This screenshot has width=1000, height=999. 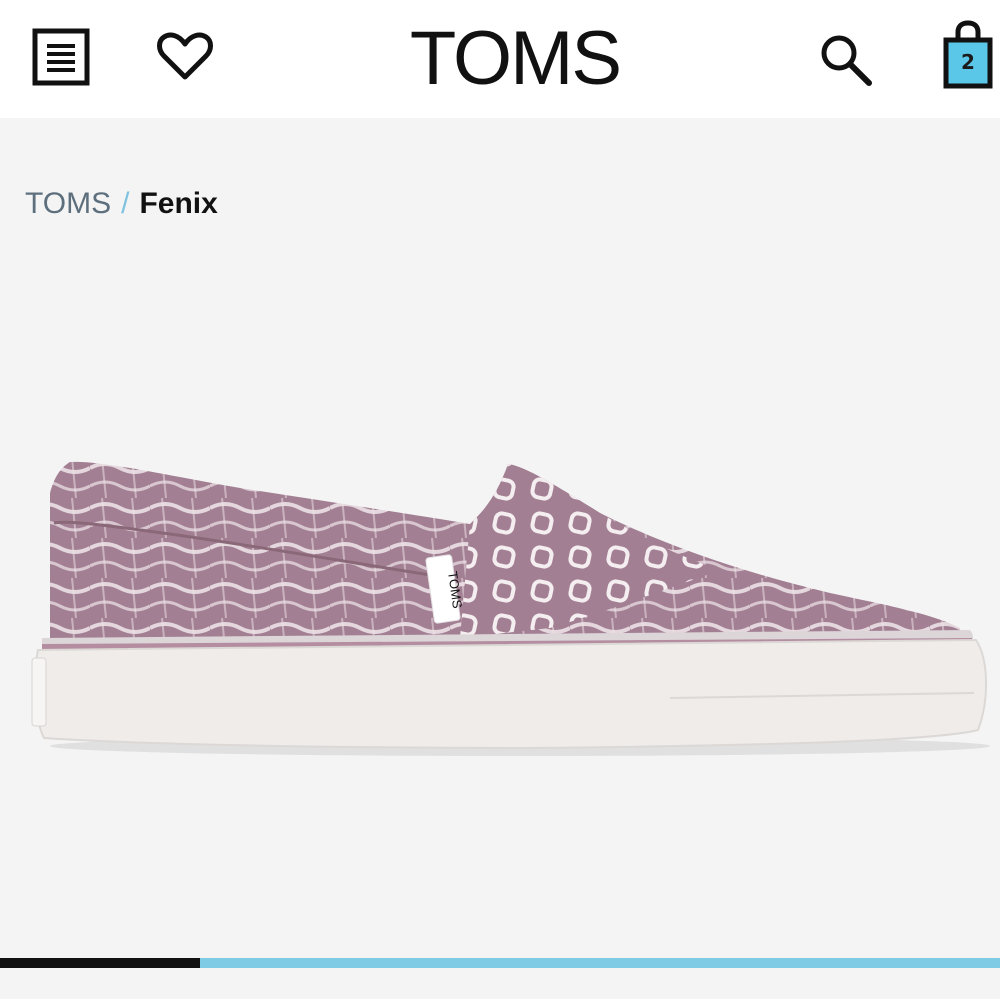 I want to click on search-icon, so click(x=846, y=60).